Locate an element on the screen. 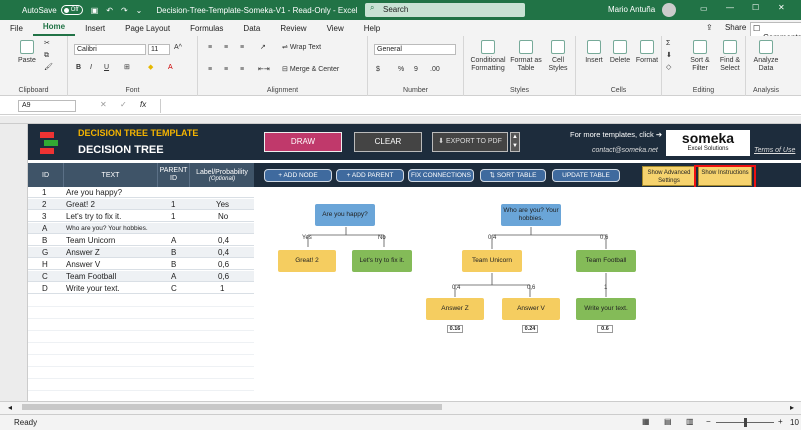  cell-styles-button: Cell Styles is located at coordinates (558, 56).